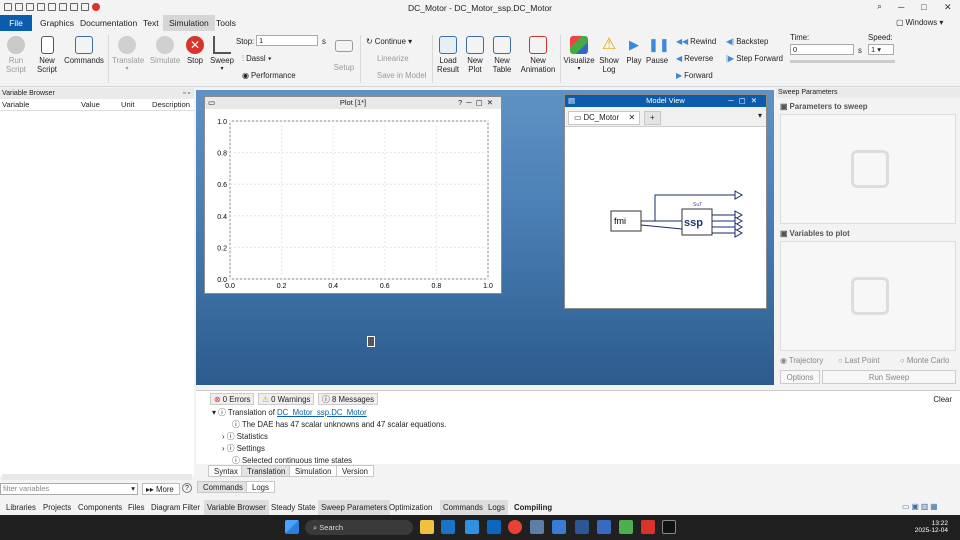 This screenshot has width=960, height=540. What do you see at coordinates (245, 436) in the screenshot?
I see `message-line-statistics: › ⓘ Statistics` at bounding box center [245, 436].